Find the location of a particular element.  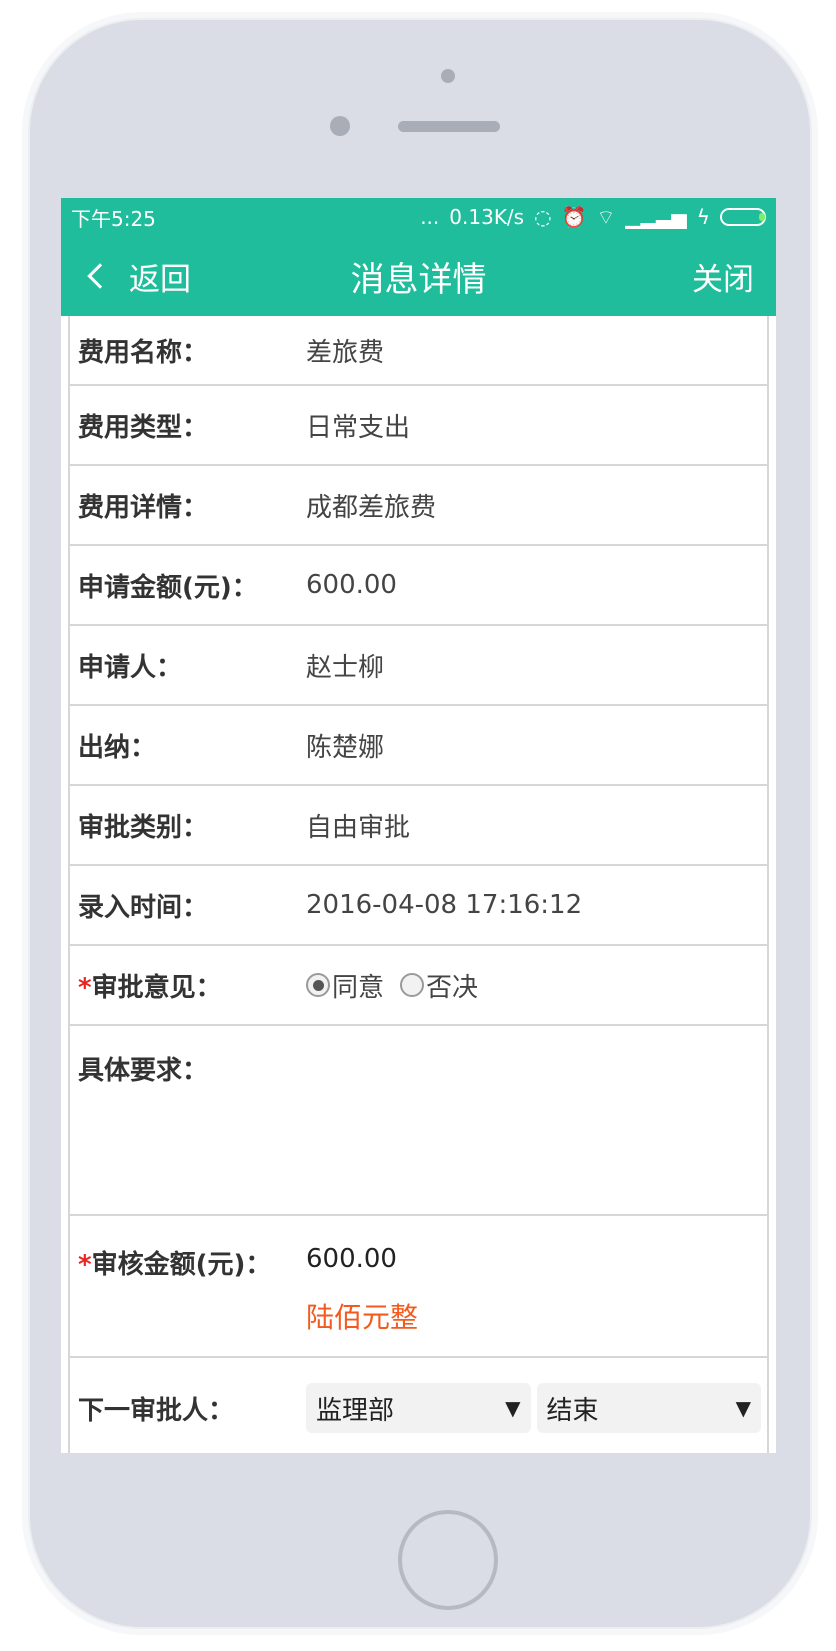

field-label: 申请金额(元)： is located at coordinates (168, 587).